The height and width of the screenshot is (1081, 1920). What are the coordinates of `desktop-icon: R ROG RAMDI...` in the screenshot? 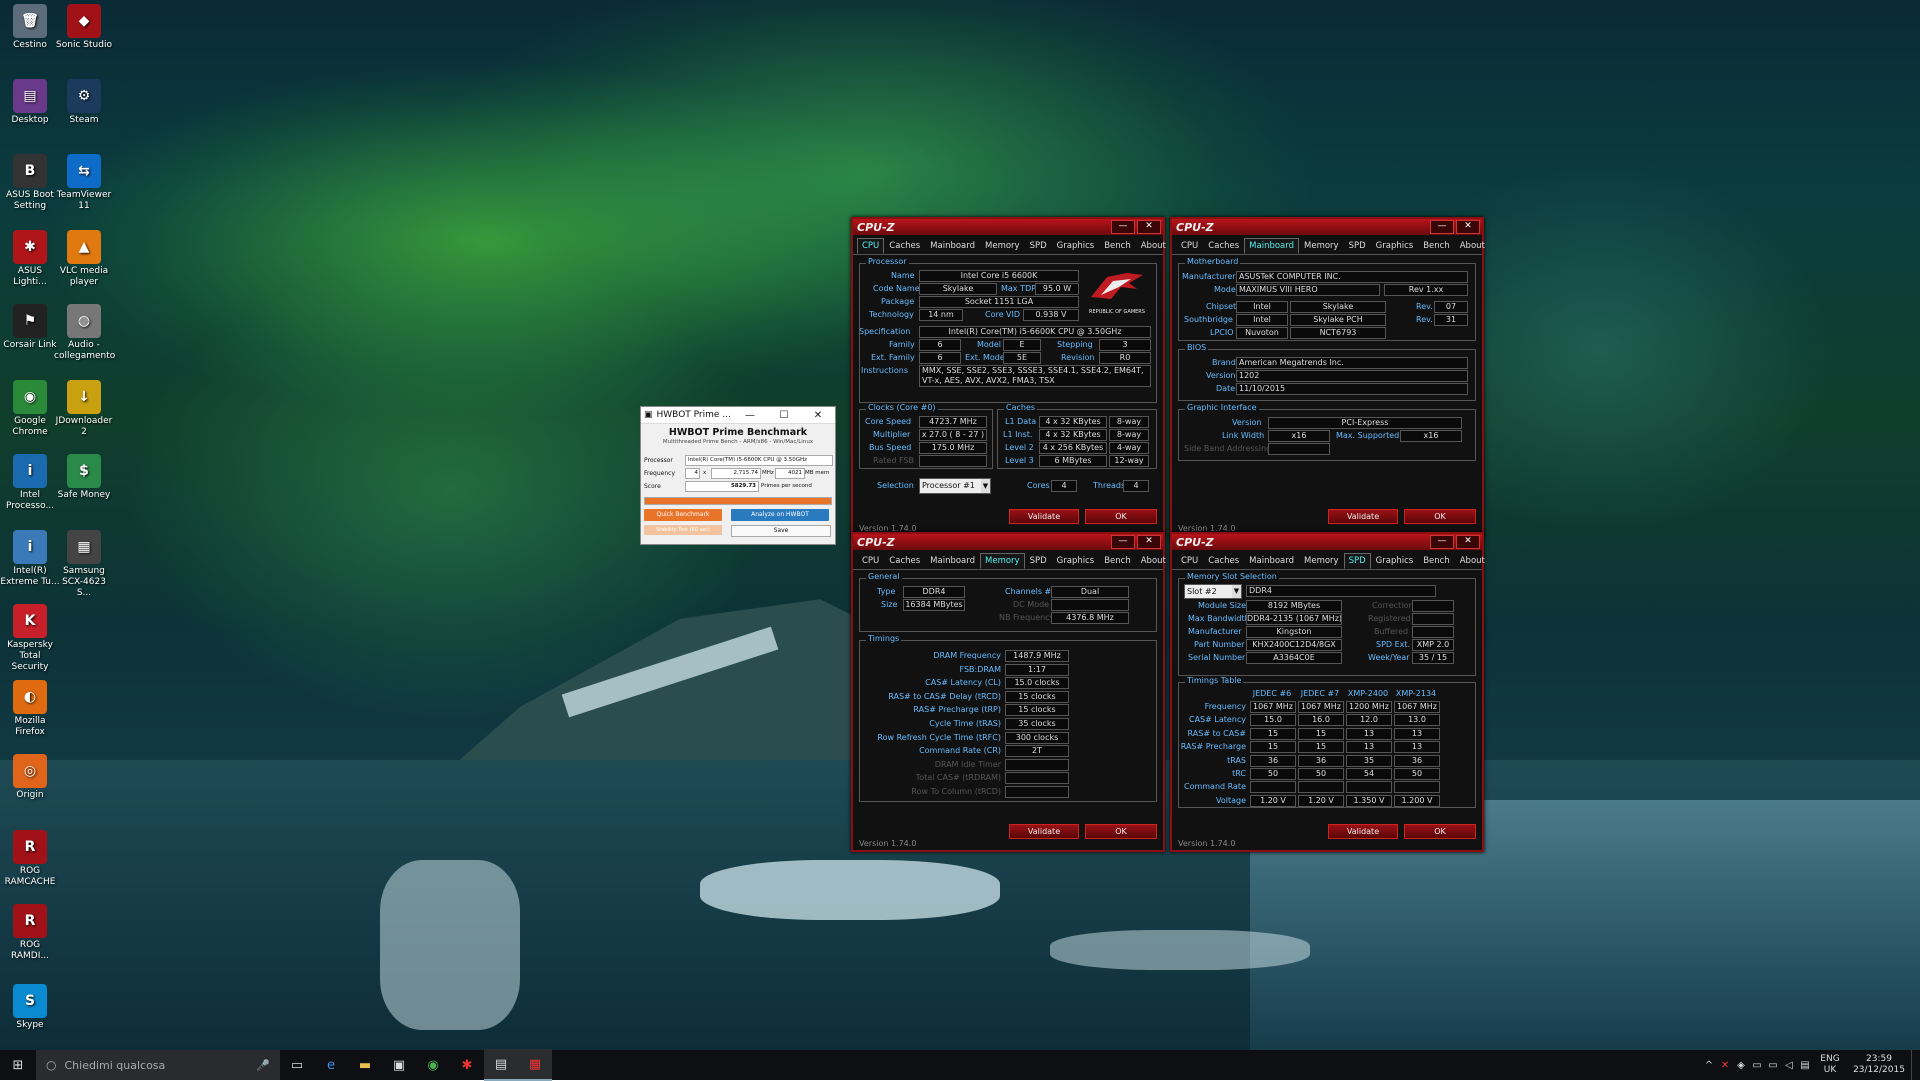 It's located at (30, 931).